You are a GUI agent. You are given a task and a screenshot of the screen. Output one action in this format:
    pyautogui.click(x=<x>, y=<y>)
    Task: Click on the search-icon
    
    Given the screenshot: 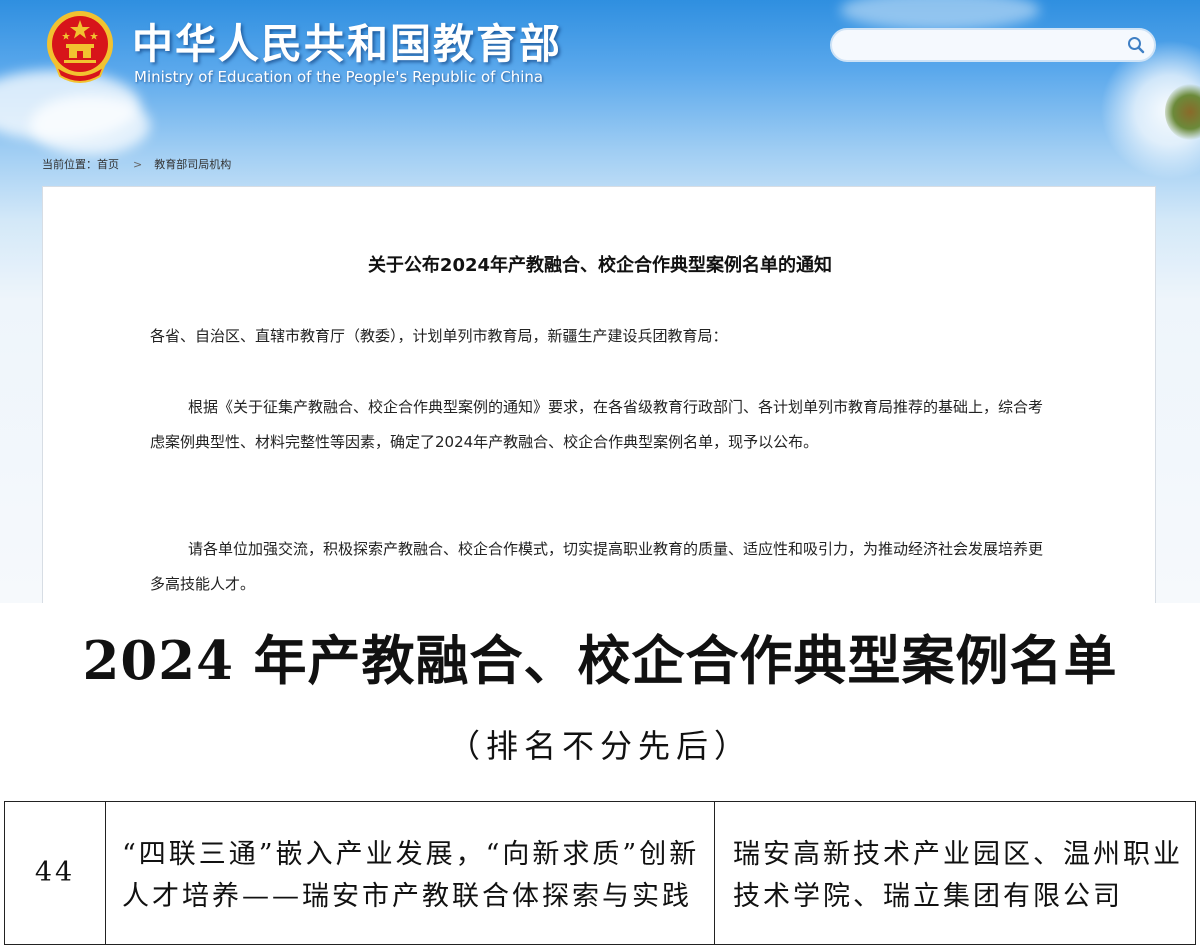 What is the action you would take?
    pyautogui.click(x=1136, y=45)
    